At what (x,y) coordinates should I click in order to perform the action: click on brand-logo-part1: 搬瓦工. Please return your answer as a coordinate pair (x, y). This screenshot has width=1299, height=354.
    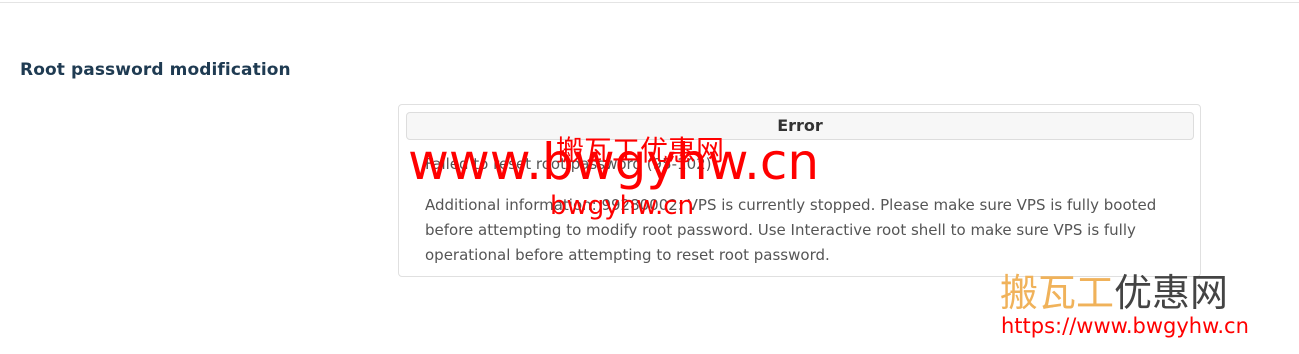
    Looking at the image, I should click on (1057, 293).